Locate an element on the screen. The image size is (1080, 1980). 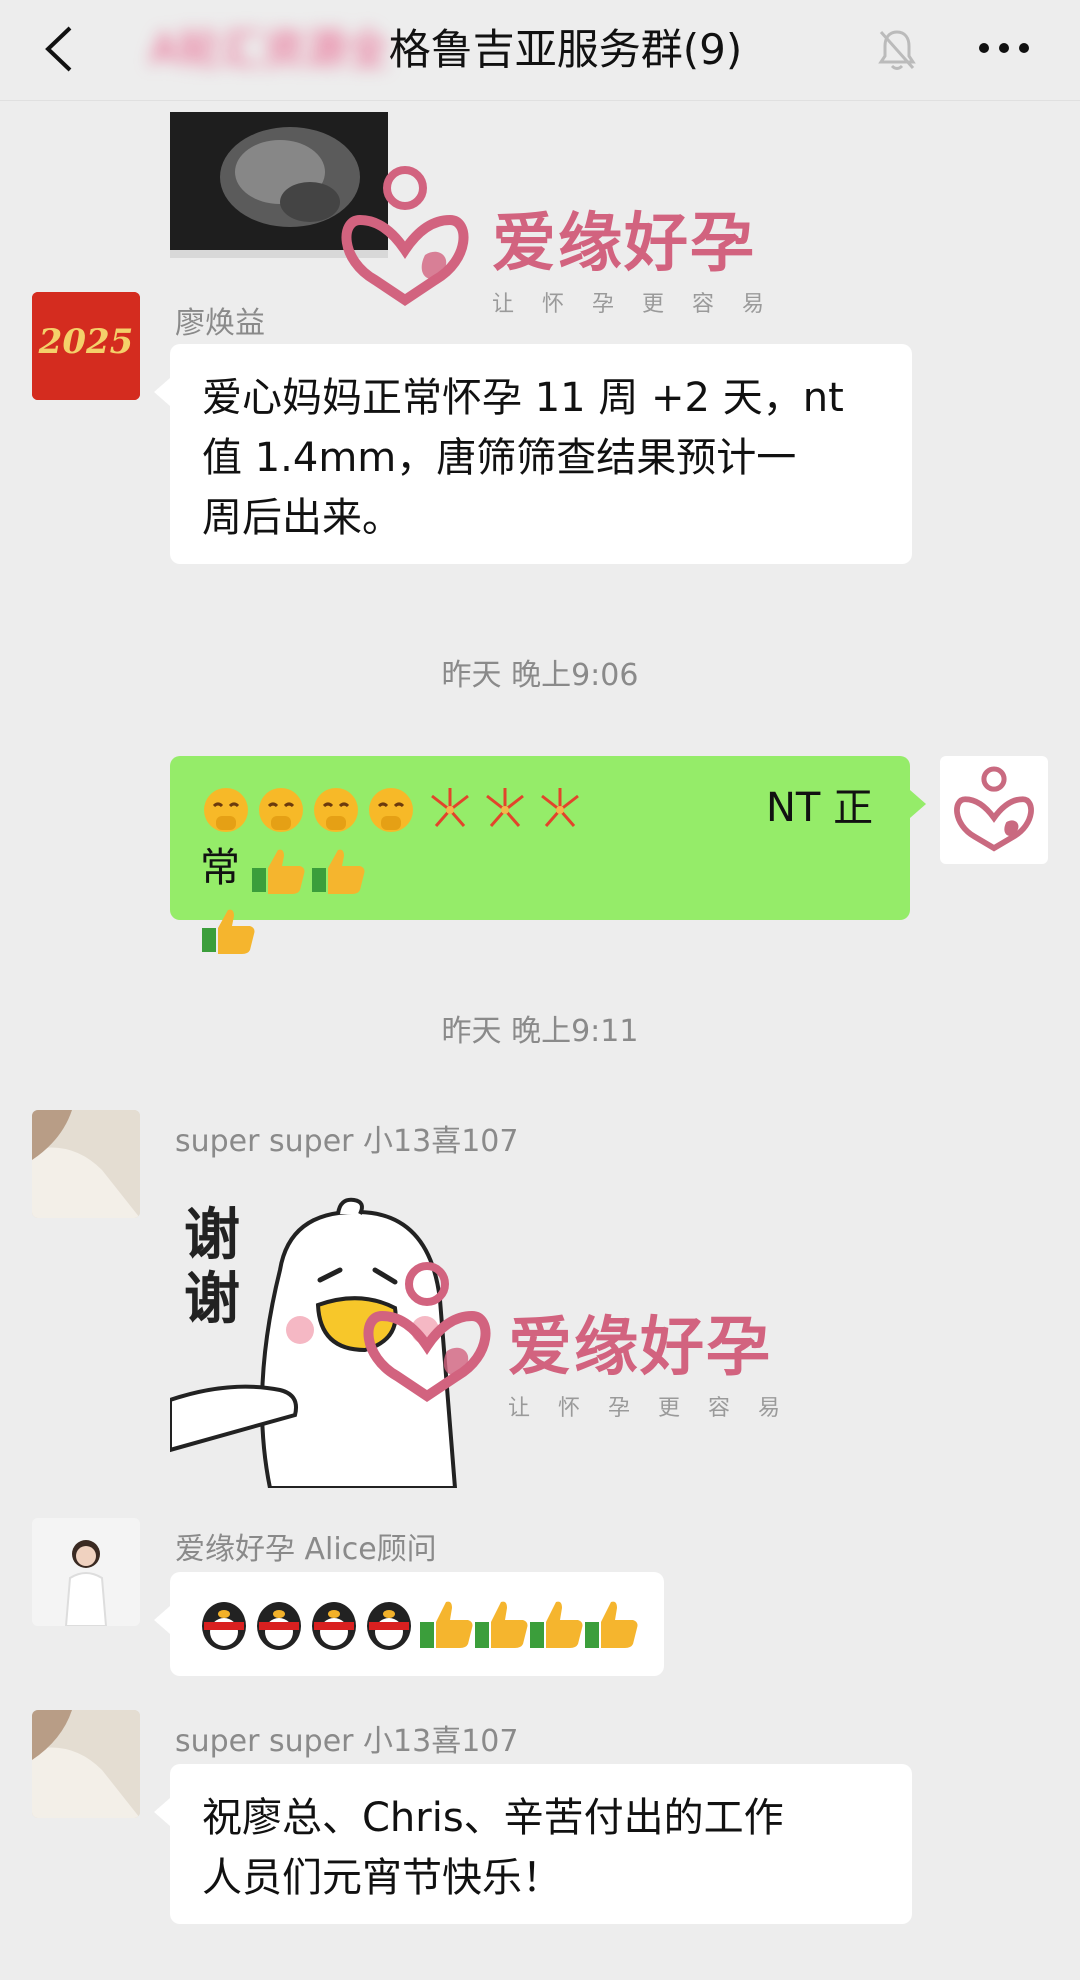
avatar-alice is located at coordinates (86, 1572).